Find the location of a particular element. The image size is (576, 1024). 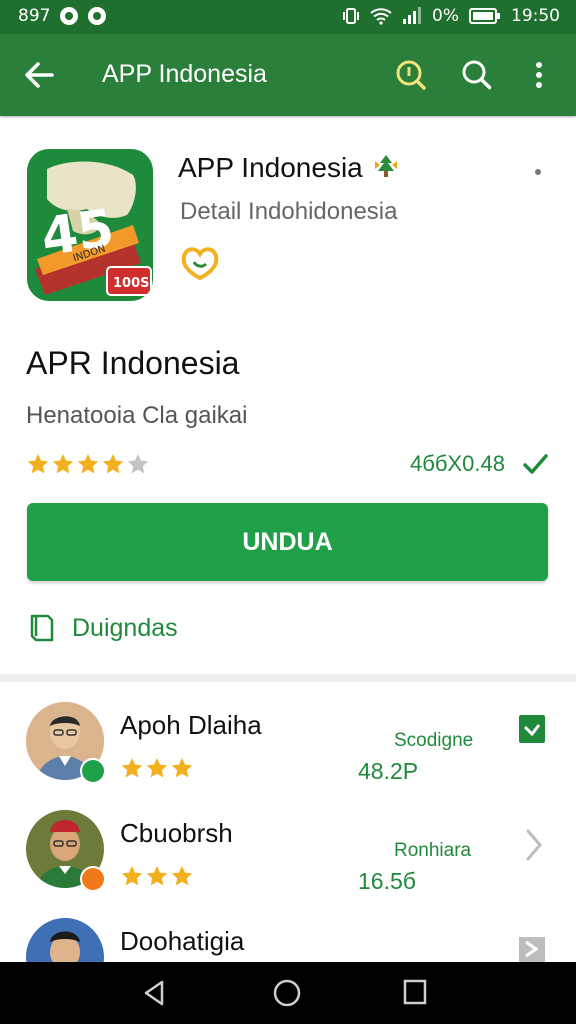

record-notification-icon is located at coordinates (97, 16).